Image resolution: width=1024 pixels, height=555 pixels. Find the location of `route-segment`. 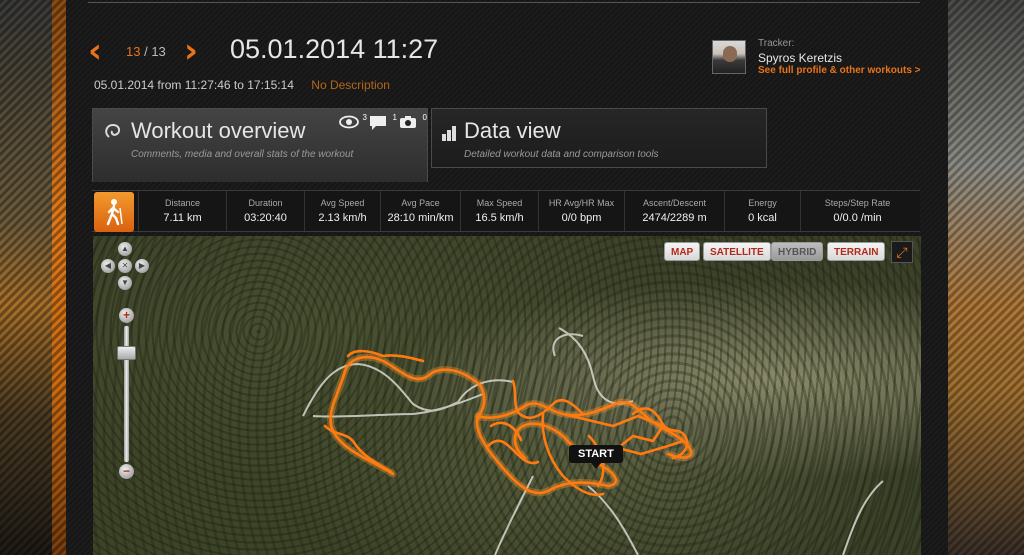

route-segment is located at coordinates (358, 449).